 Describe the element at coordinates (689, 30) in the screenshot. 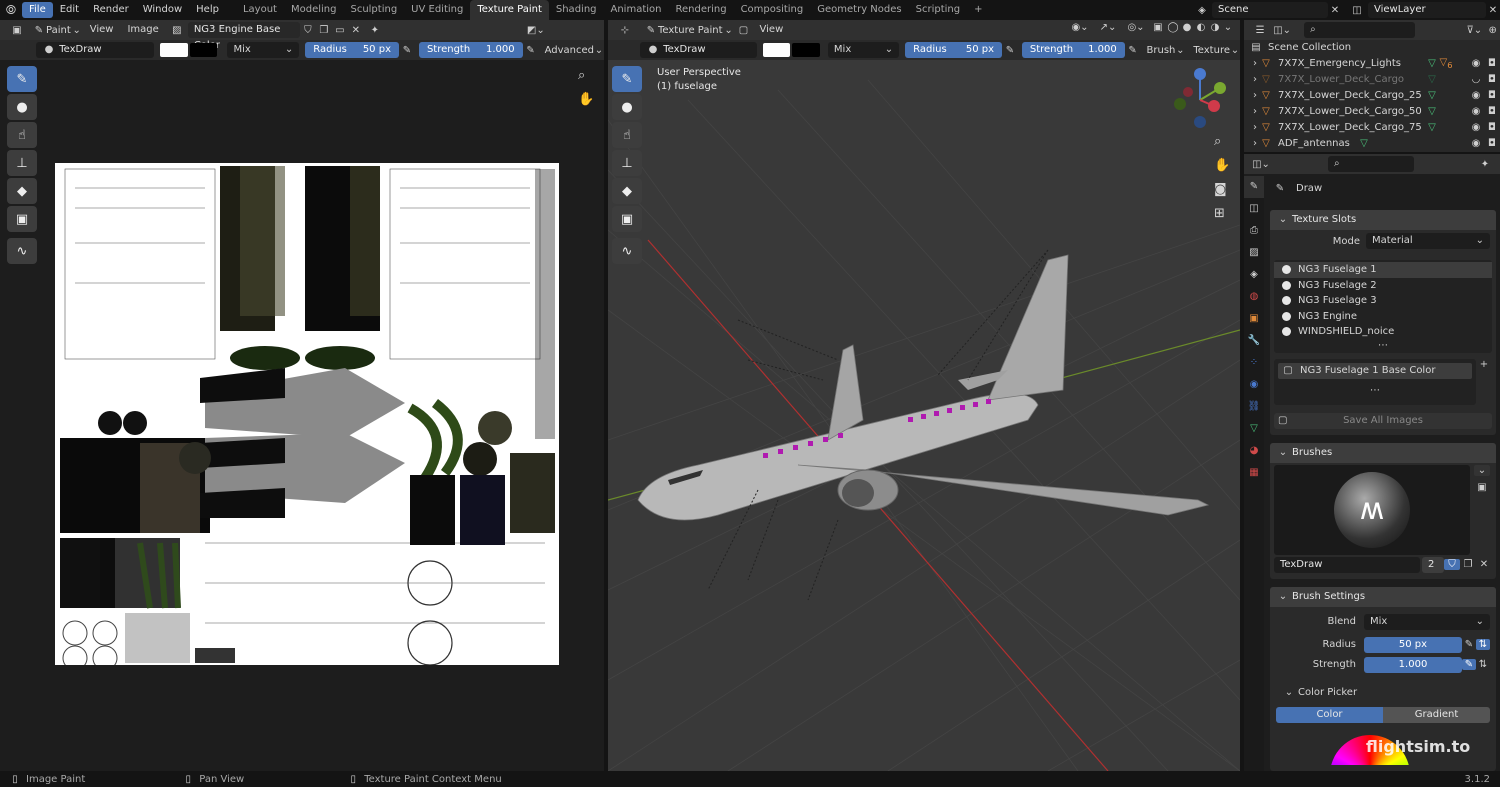

I see `mode-selector: ✎ Texture Paint ⌄` at that location.